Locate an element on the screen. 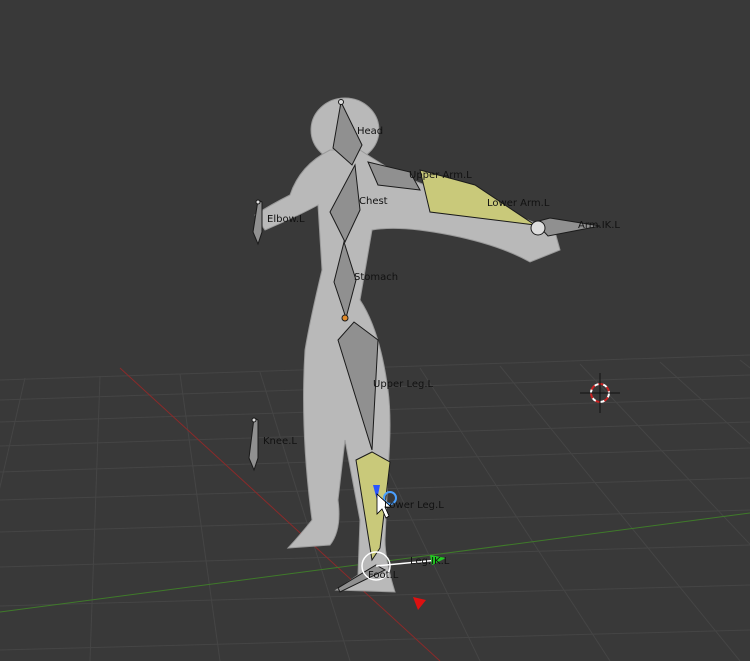 The width and height of the screenshot is (750, 661). bone-label-knee: Knee.L is located at coordinates (280, 441).